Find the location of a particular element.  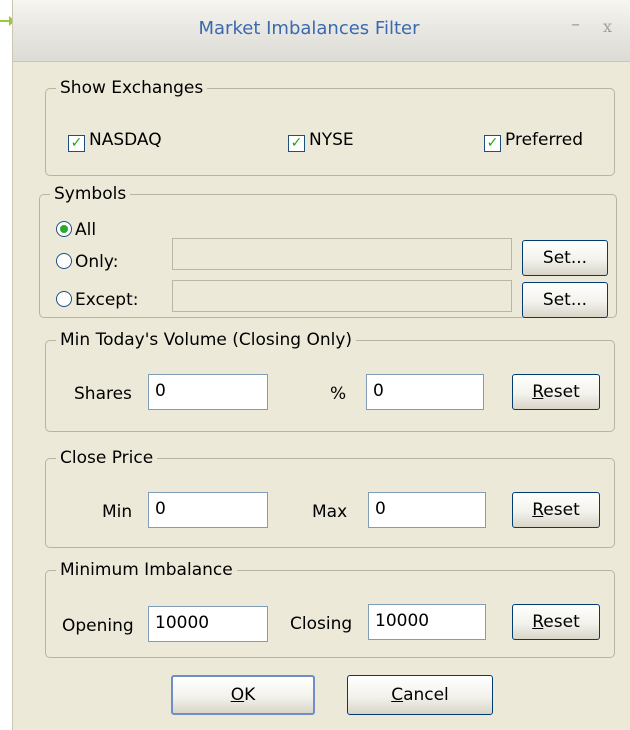

title-bar: Market Imbalances Filter – x is located at coordinates (321, 31).